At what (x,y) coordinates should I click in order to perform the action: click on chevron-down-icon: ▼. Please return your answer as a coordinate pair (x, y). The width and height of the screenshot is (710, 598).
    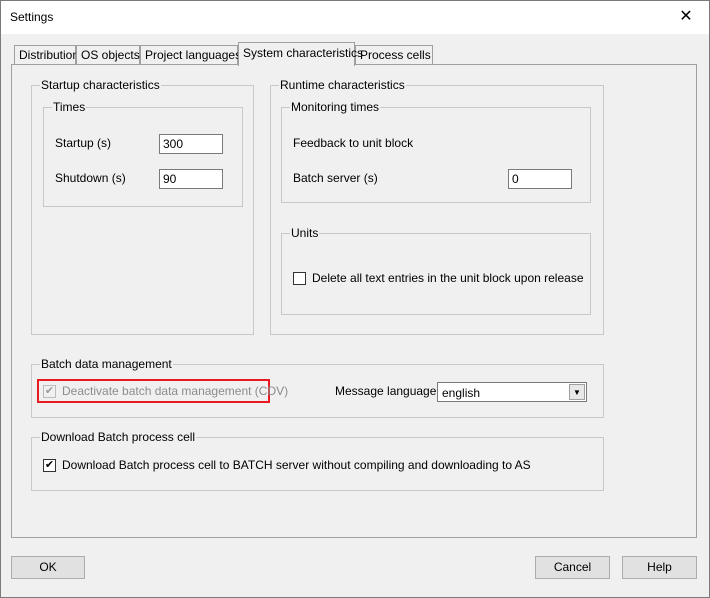
    Looking at the image, I should click on (577, 392).